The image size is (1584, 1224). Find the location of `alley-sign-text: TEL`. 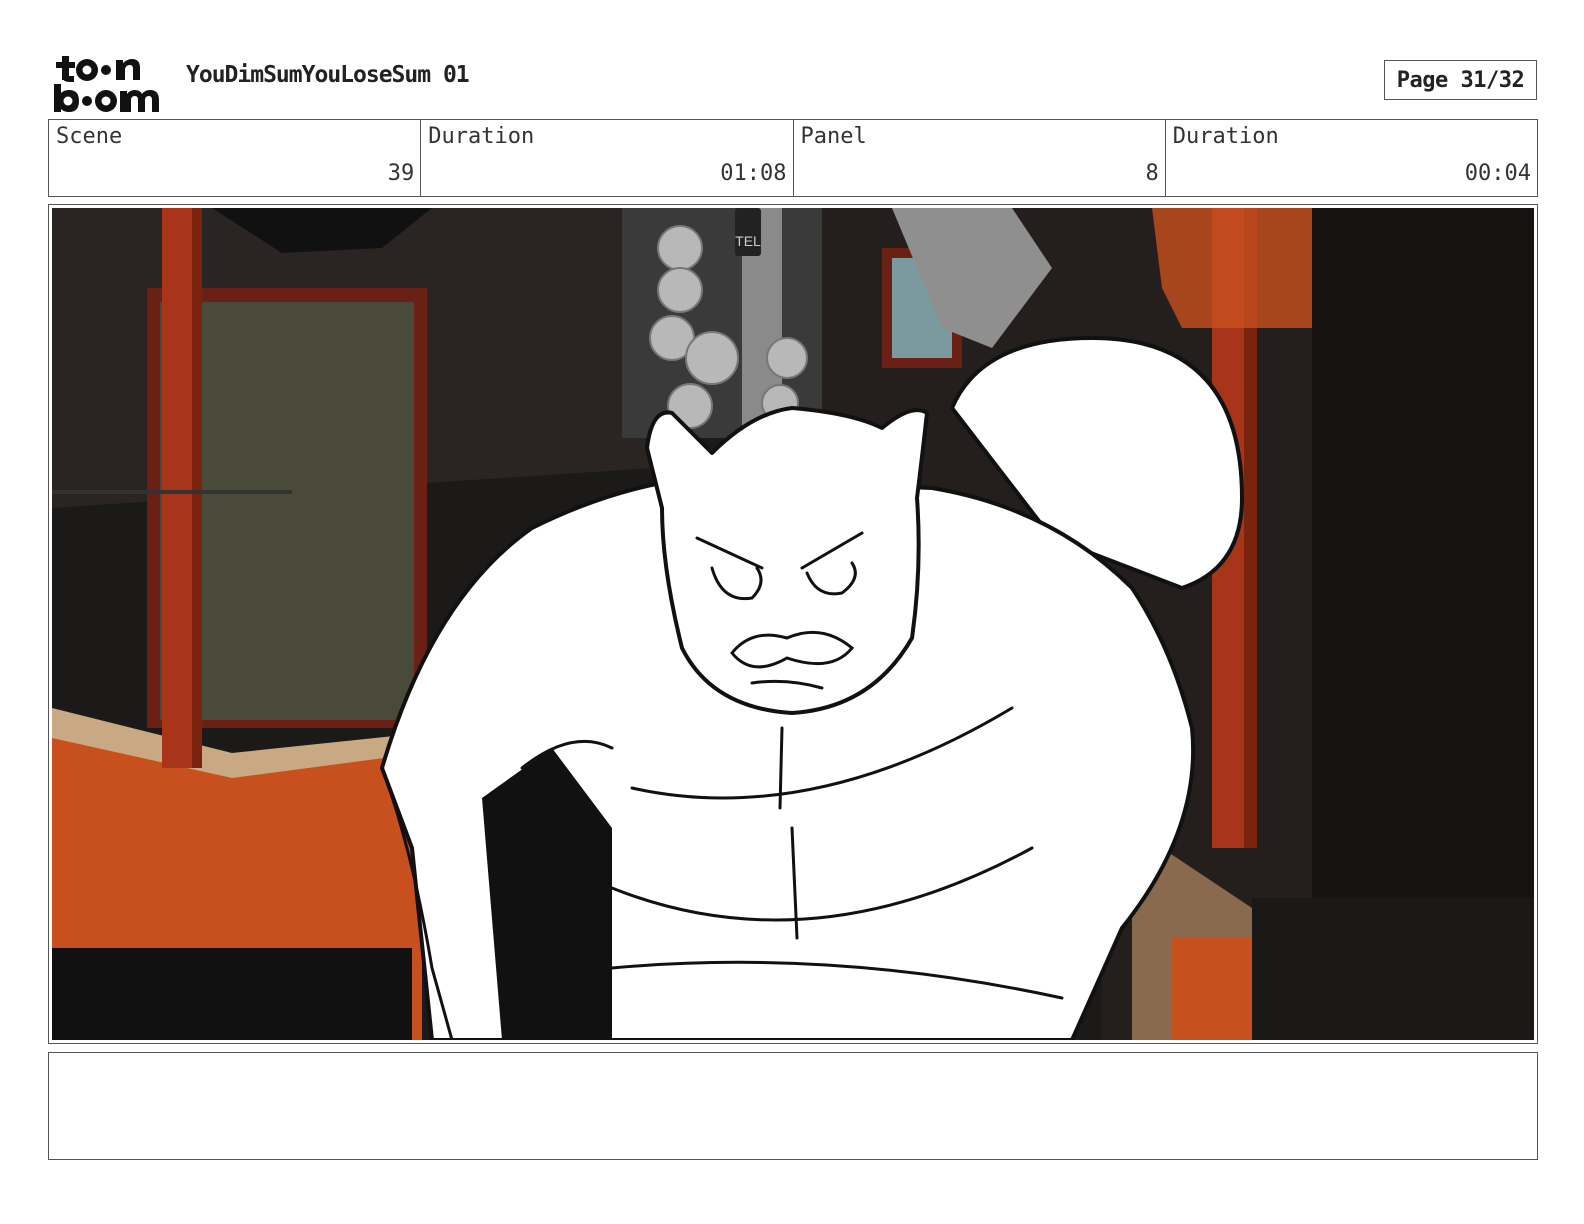

alley-sign-text: TEL is located at coordinates (748, 241).